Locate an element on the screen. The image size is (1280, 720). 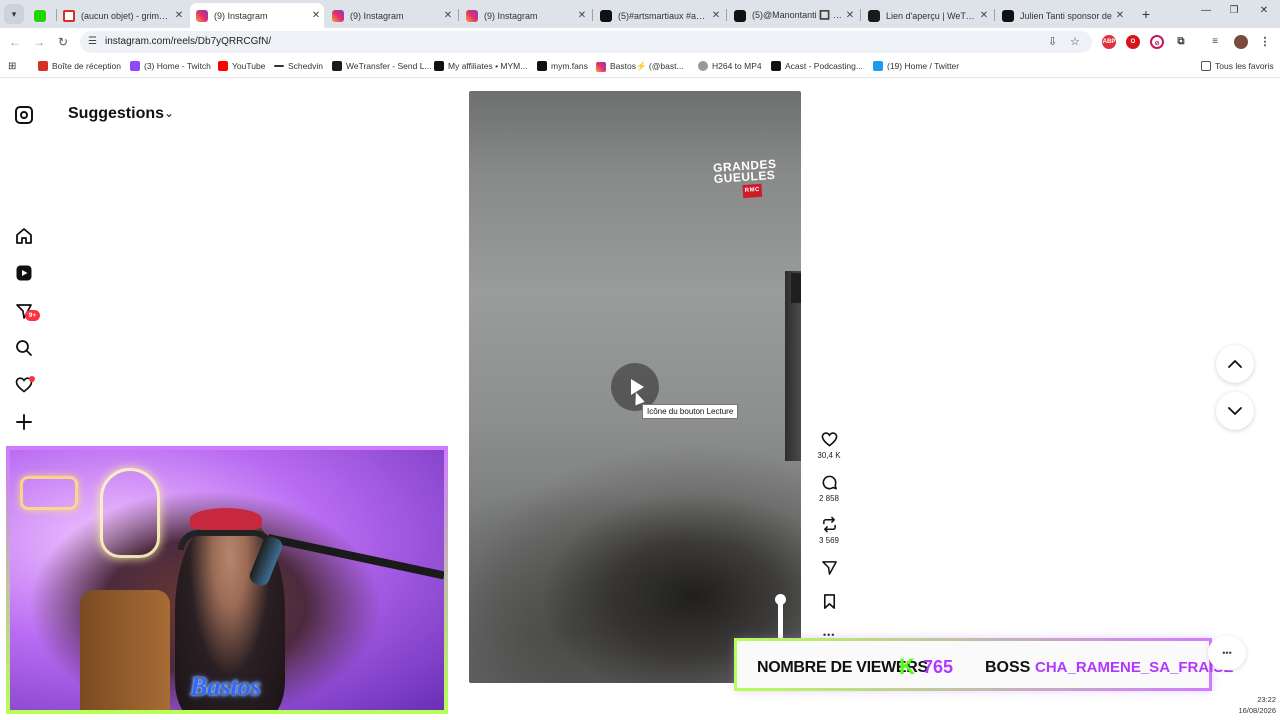
tab-label: Lien d'aperçu | WeTransf is located at coordinates (931, 15).